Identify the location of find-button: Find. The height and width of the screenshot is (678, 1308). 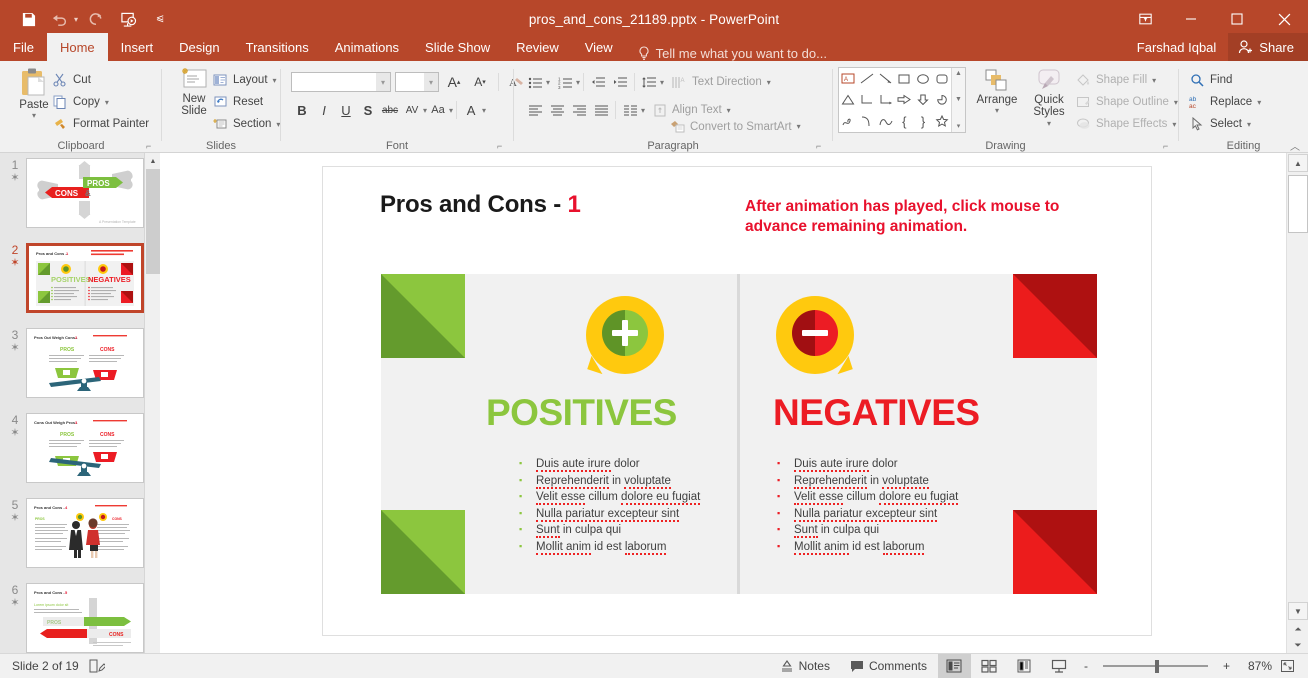
(1225, 80).